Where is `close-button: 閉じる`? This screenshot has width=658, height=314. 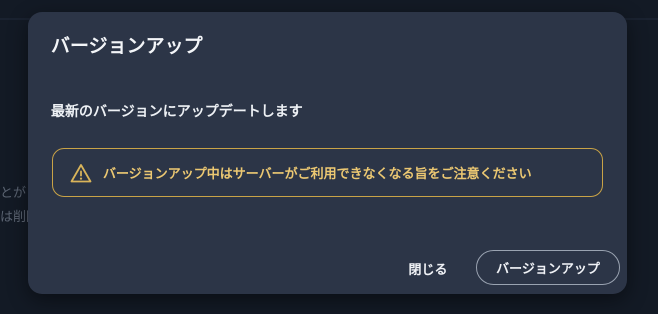
close-button: 閉じる is located at coordinates (428, 268).